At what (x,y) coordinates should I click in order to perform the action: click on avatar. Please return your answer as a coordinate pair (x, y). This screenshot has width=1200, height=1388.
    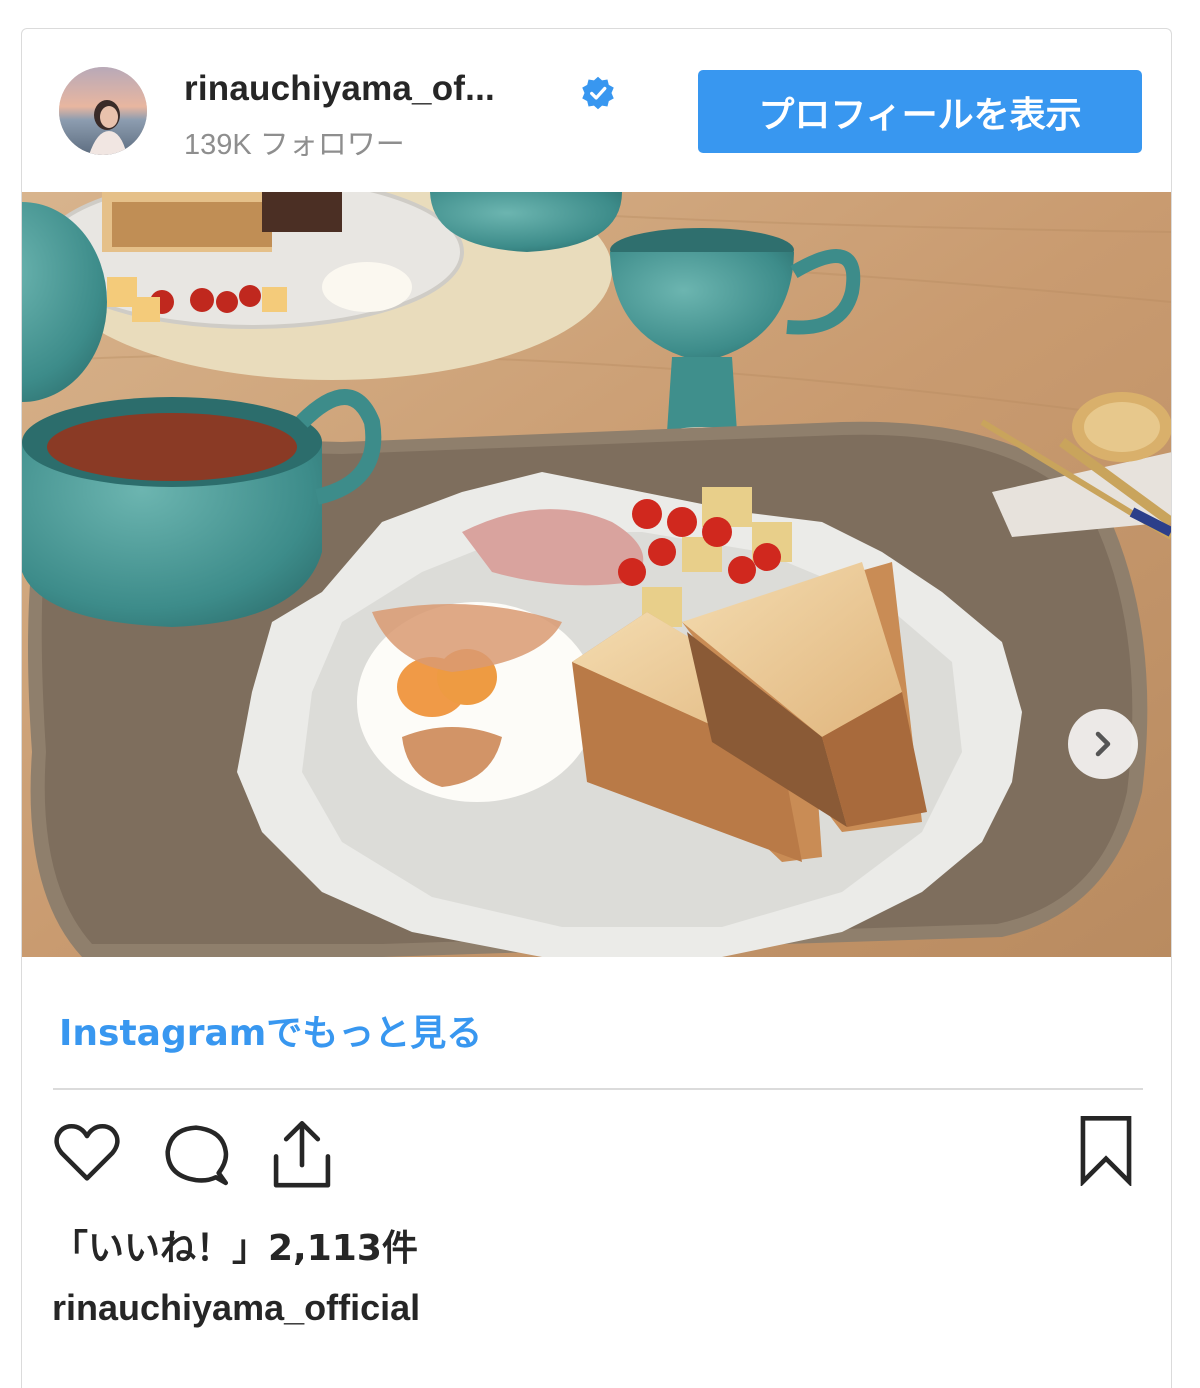
    Looking at the image, I should click on (103, 111).